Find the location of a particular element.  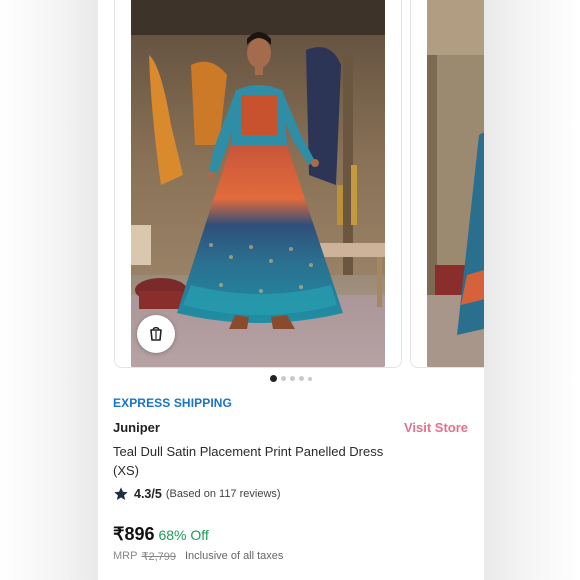

carousel-slide is located at coordinates (447, 184).